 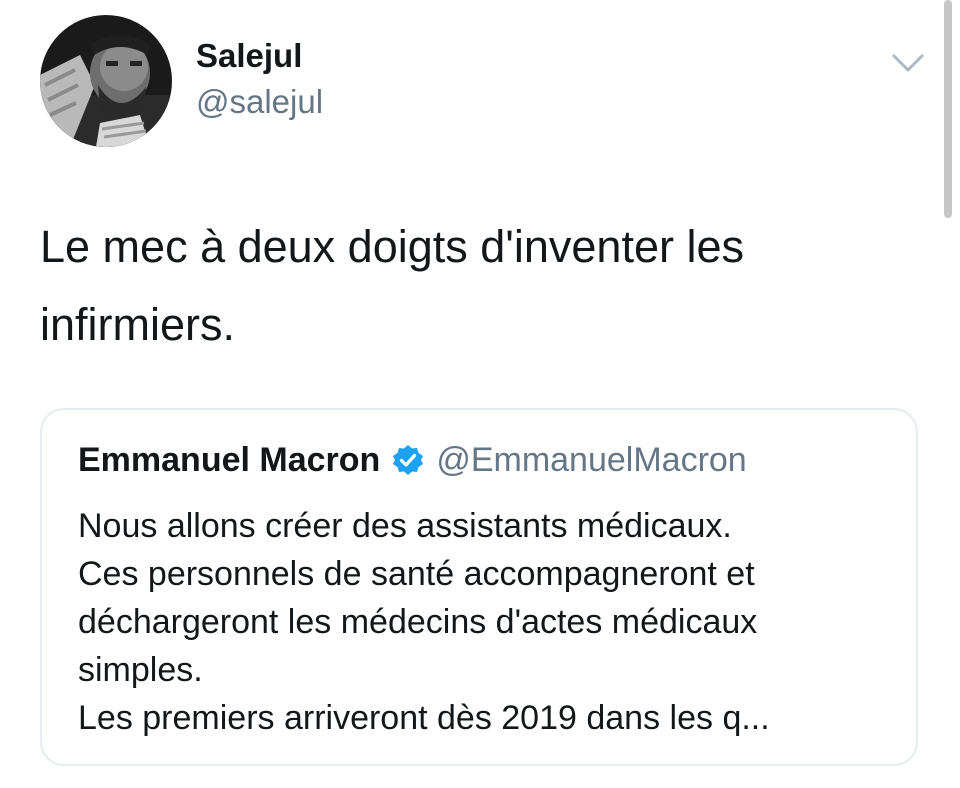 What do you see at coordinates (259, 102) in the screenshot?
I see `author-handle: @salejul` at bounding box center [259, 102].